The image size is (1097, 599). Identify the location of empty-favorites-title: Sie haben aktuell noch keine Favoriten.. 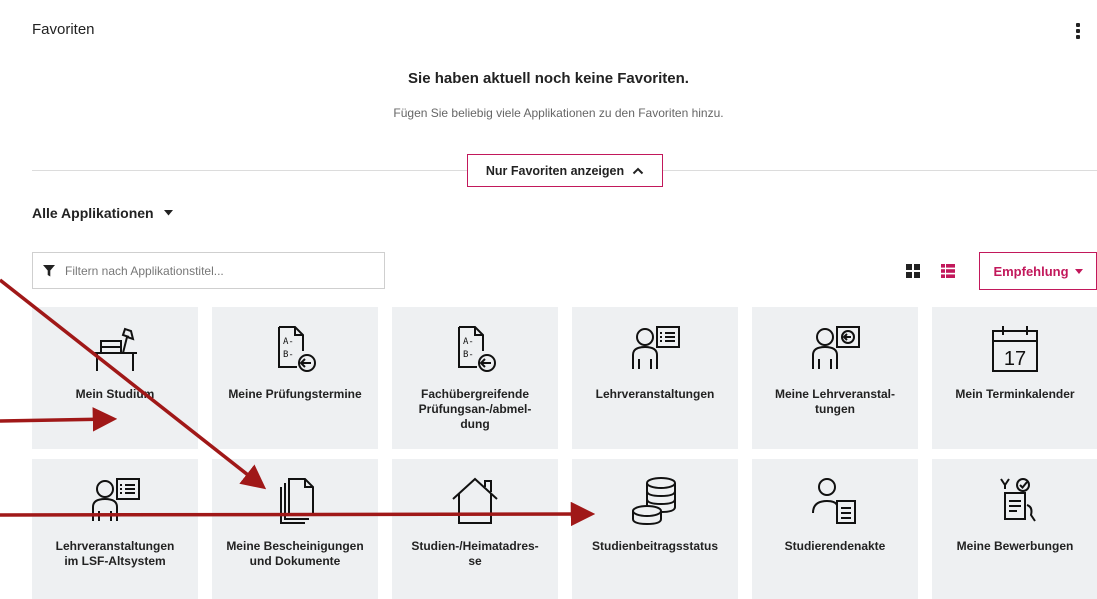
(548, 78).